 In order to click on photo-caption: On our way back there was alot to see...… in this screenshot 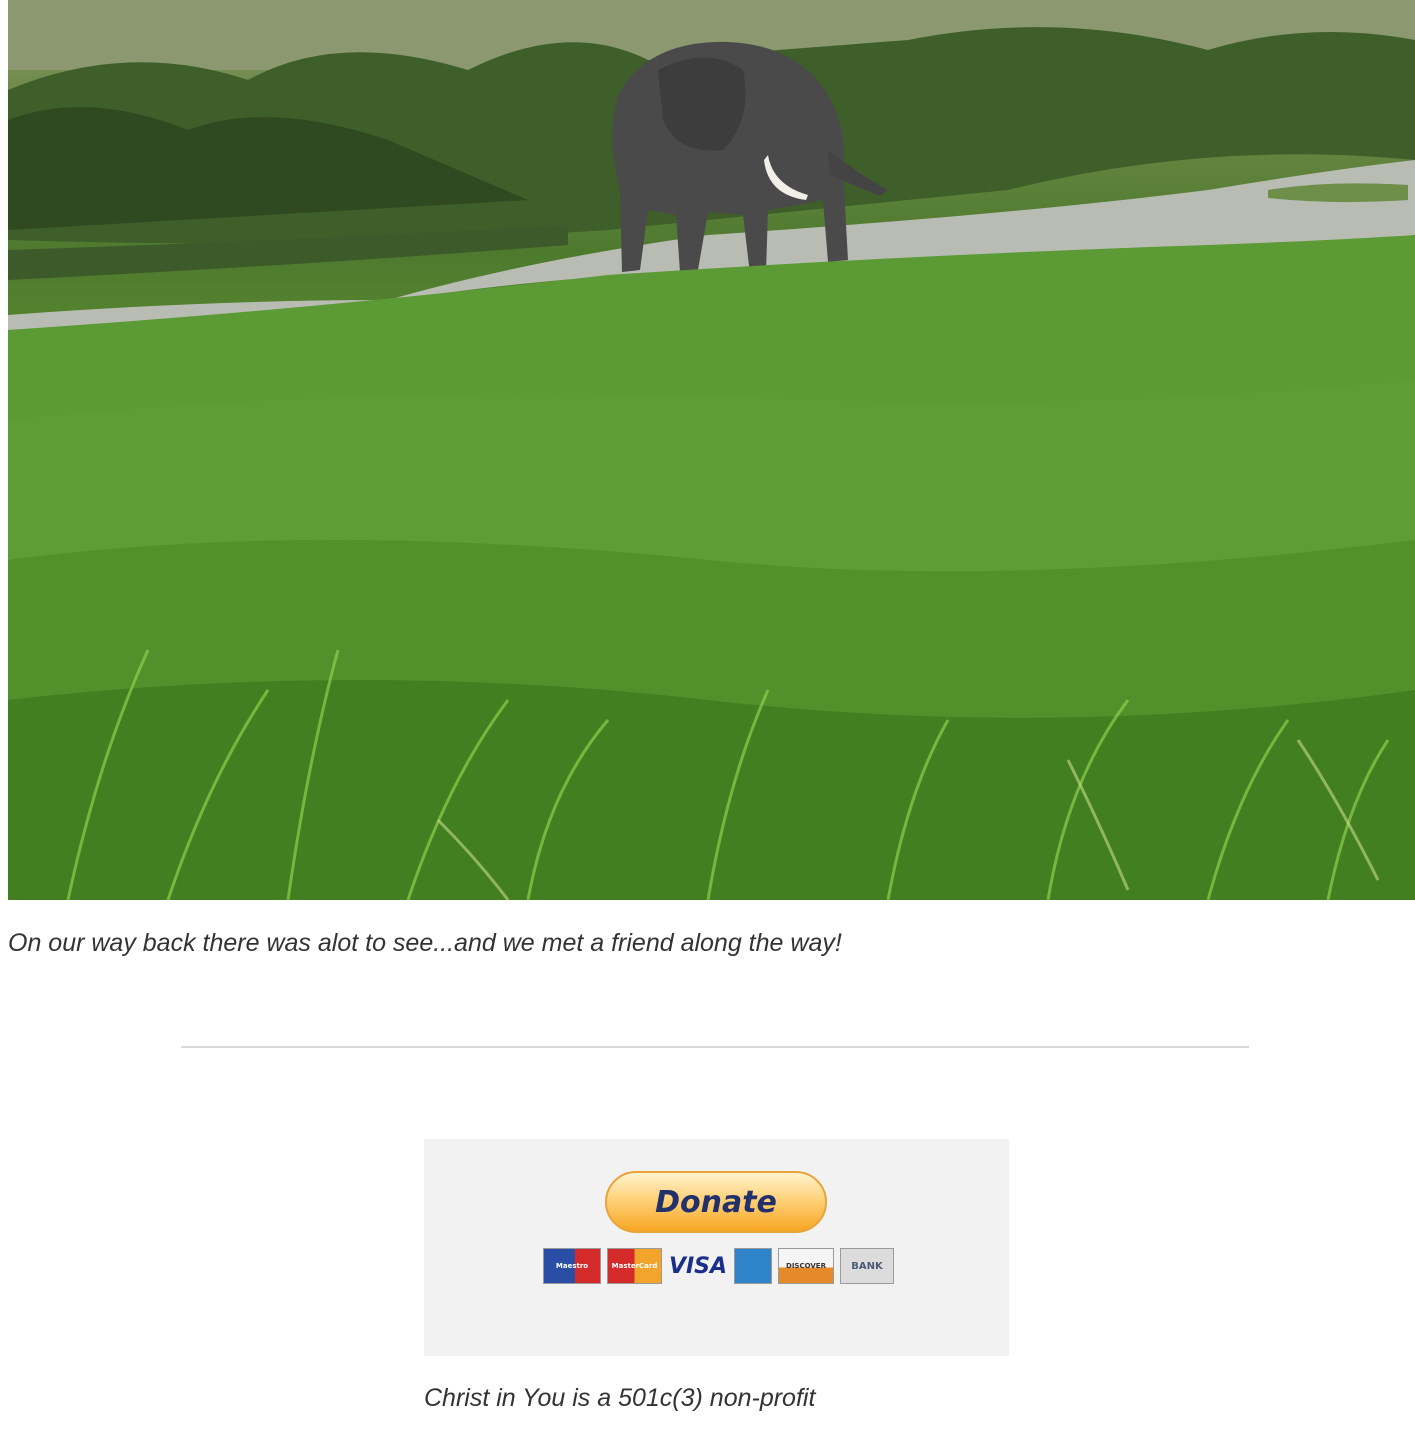, I will do `click(425, 943)`.